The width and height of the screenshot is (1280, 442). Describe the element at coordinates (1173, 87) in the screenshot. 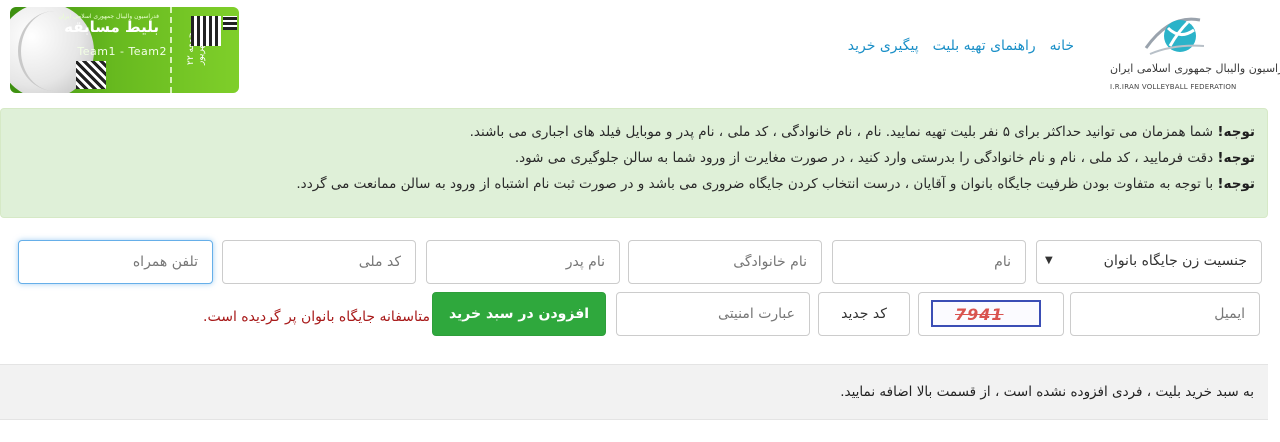

I see `federation-name-en: I.R.IRAN VOLLEYBALL FEDERATION` at that location.